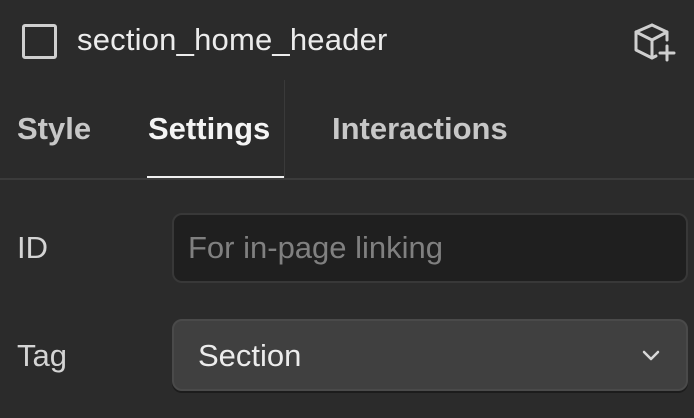 The image size is (694, 418). What do you see at coordinates (420, 129) in the screenshot?
I see `tab-interactions: Interactions` at bounding box center [420, 129].